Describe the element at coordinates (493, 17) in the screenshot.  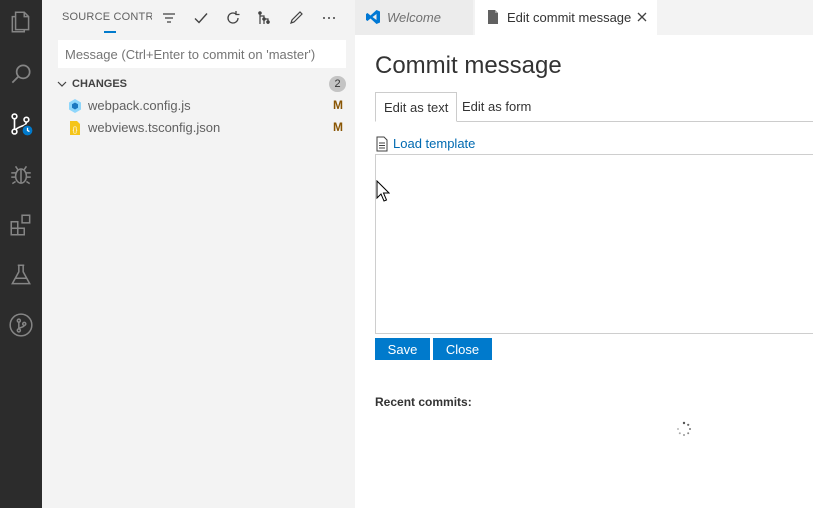
I see `file-icon` at that location.